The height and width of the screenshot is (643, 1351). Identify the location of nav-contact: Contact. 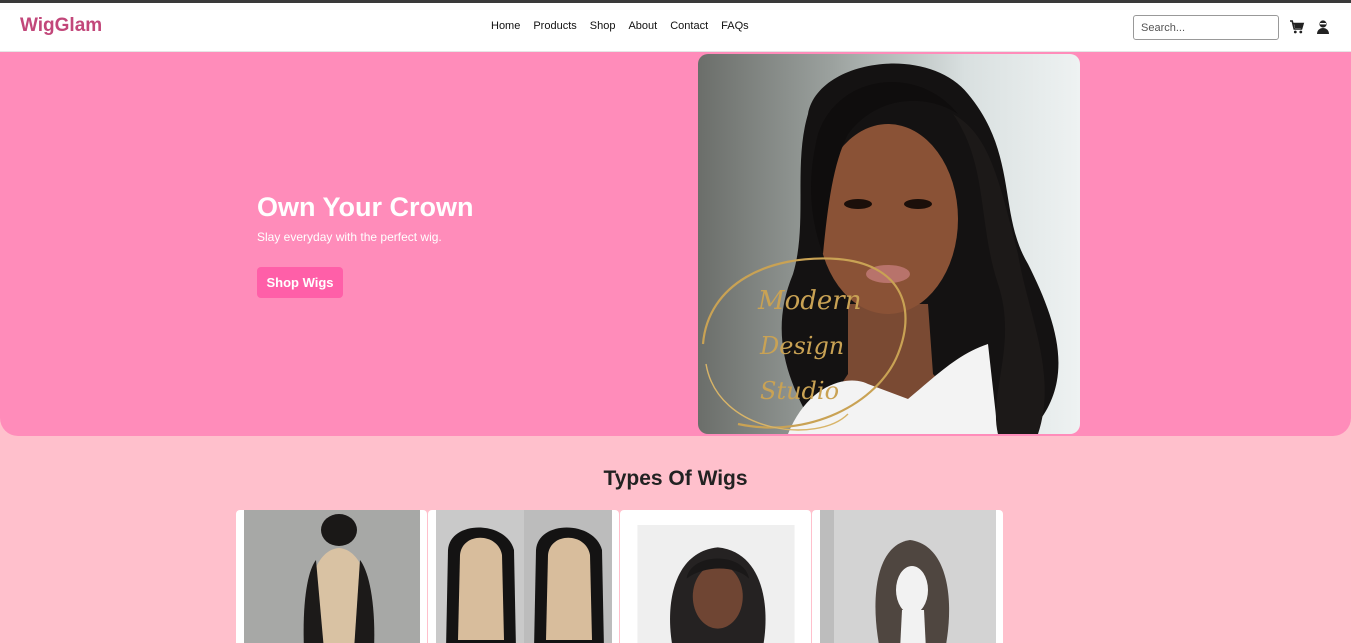
(689, 26).